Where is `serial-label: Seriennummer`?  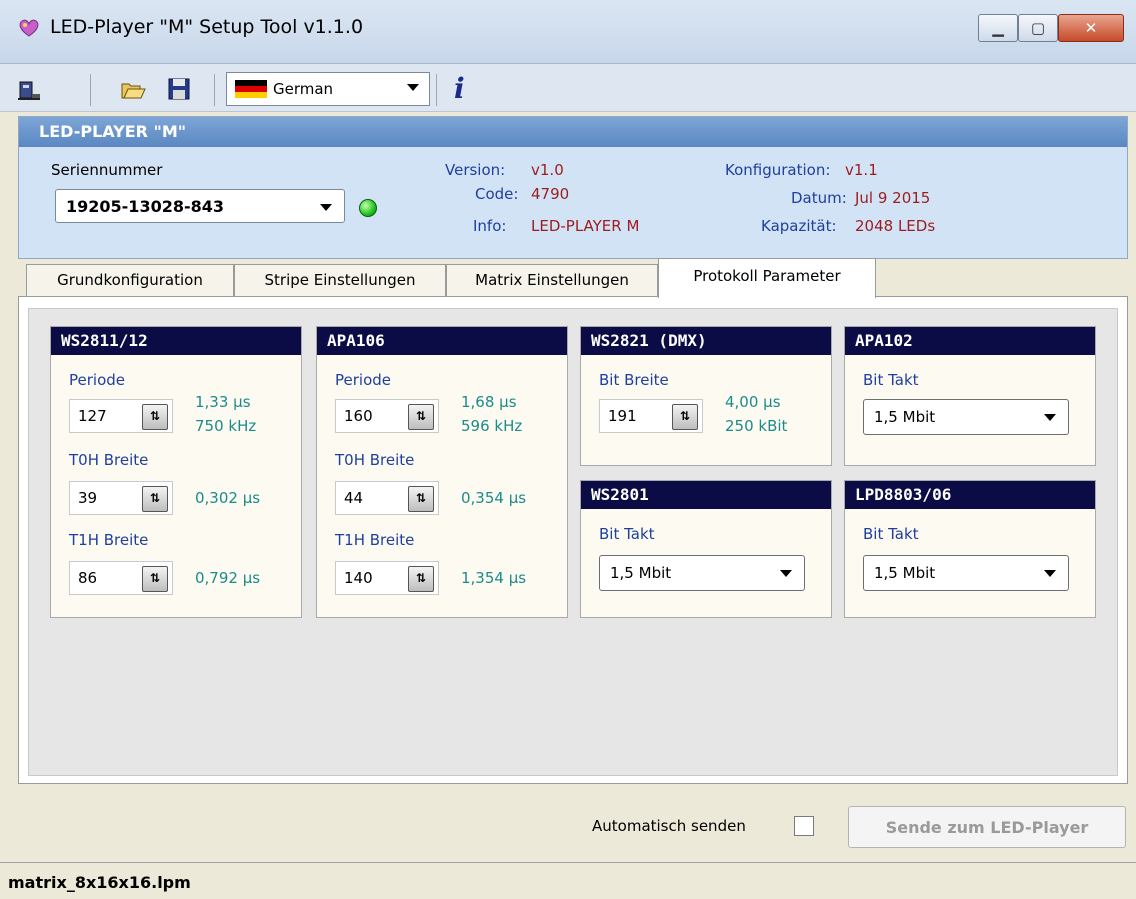 serial-label: Seriennummer is located at coordinates (107, 170).